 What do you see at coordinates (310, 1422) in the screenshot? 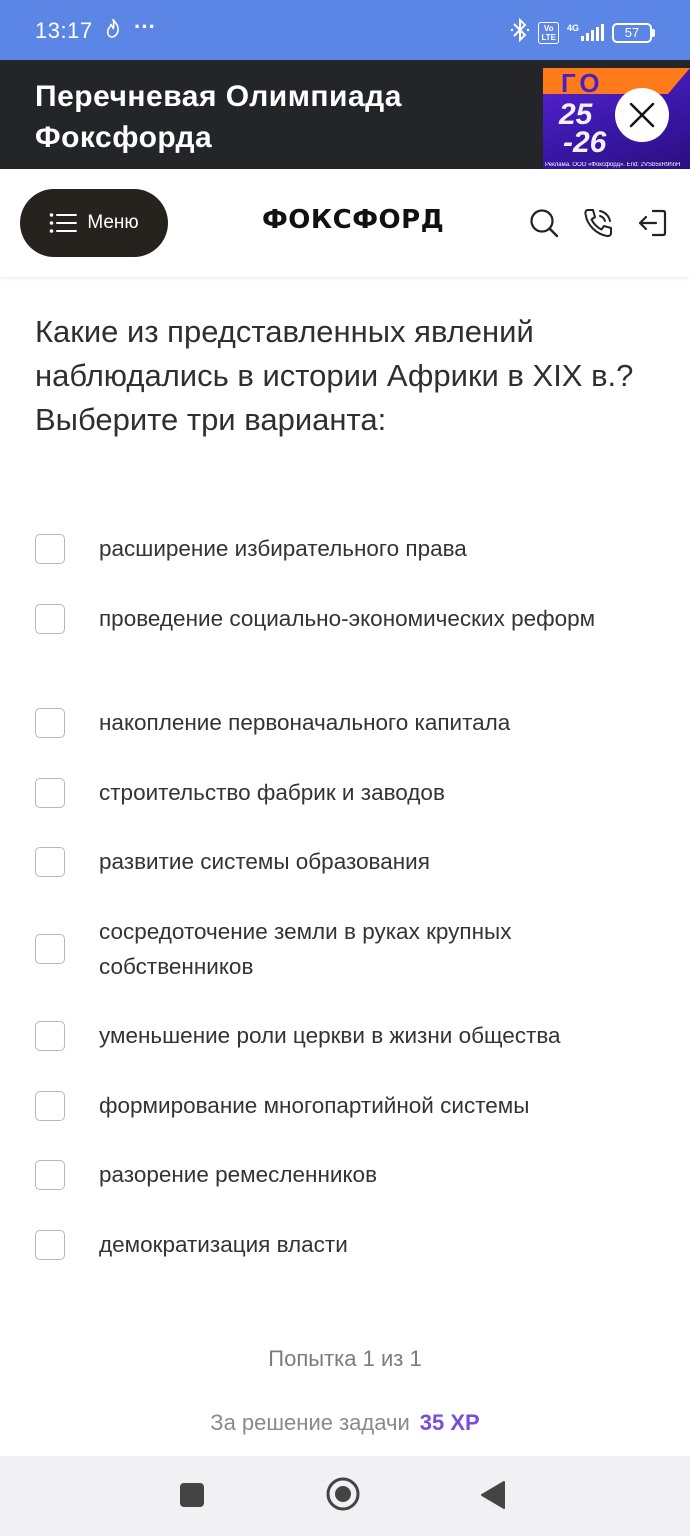
I see `reward-label: За решение задачи` at bounding box center [310, 1422].